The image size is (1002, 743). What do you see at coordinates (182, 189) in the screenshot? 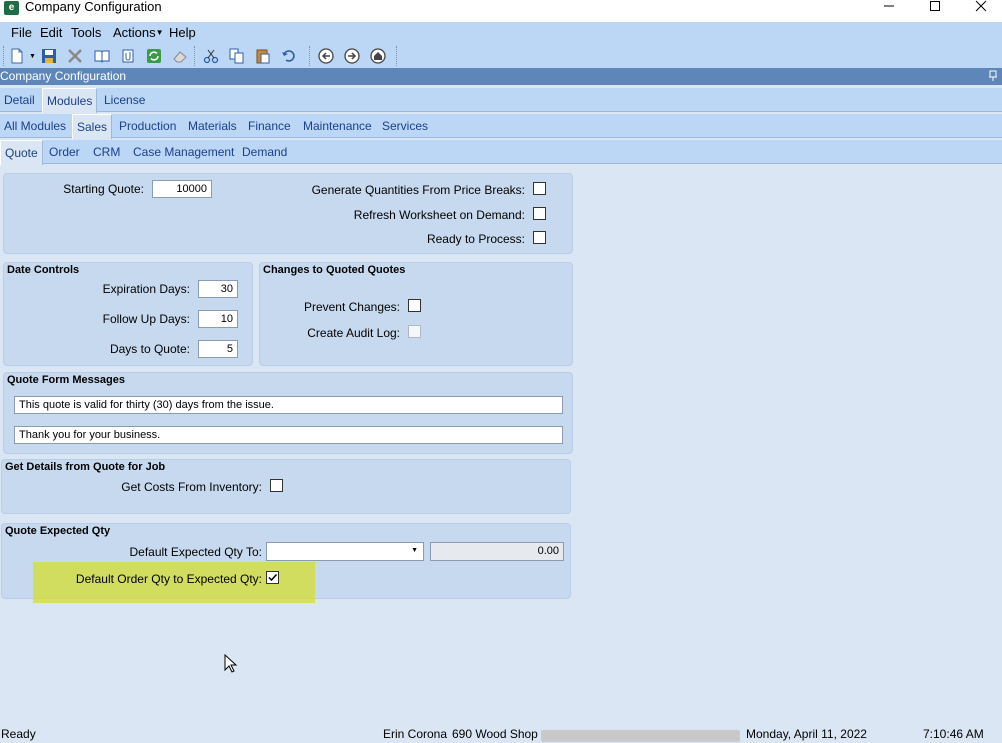
I see `starting-quote-input: 10000` at bounding box center [182, 189].